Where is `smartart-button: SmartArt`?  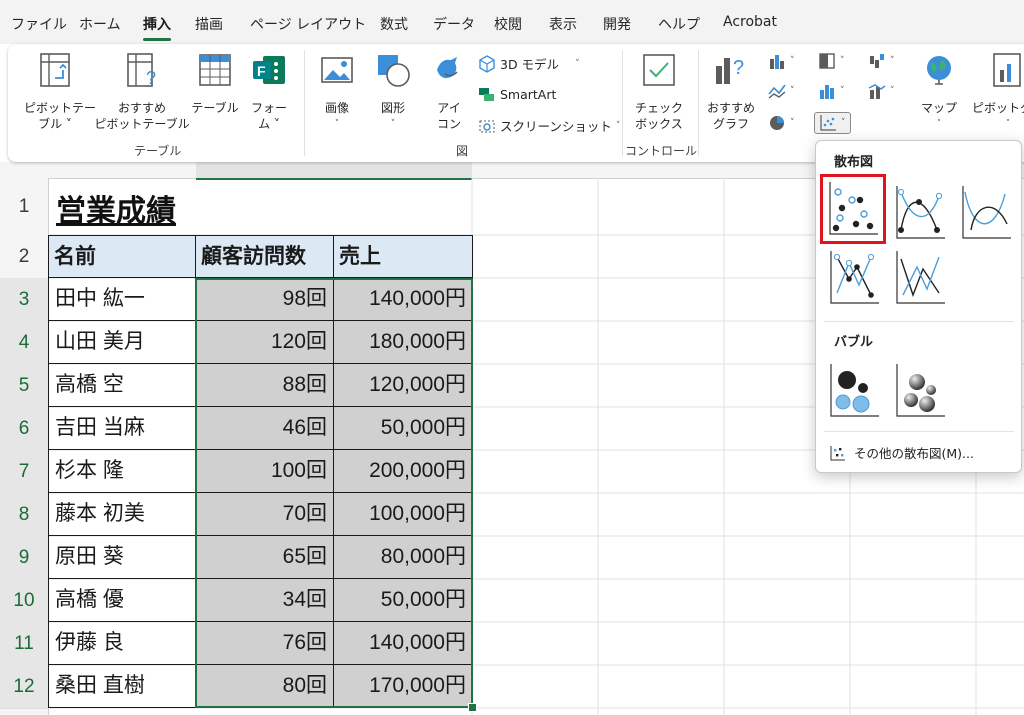 smartart-button: SmartArt is located at coordinates (517, 94).